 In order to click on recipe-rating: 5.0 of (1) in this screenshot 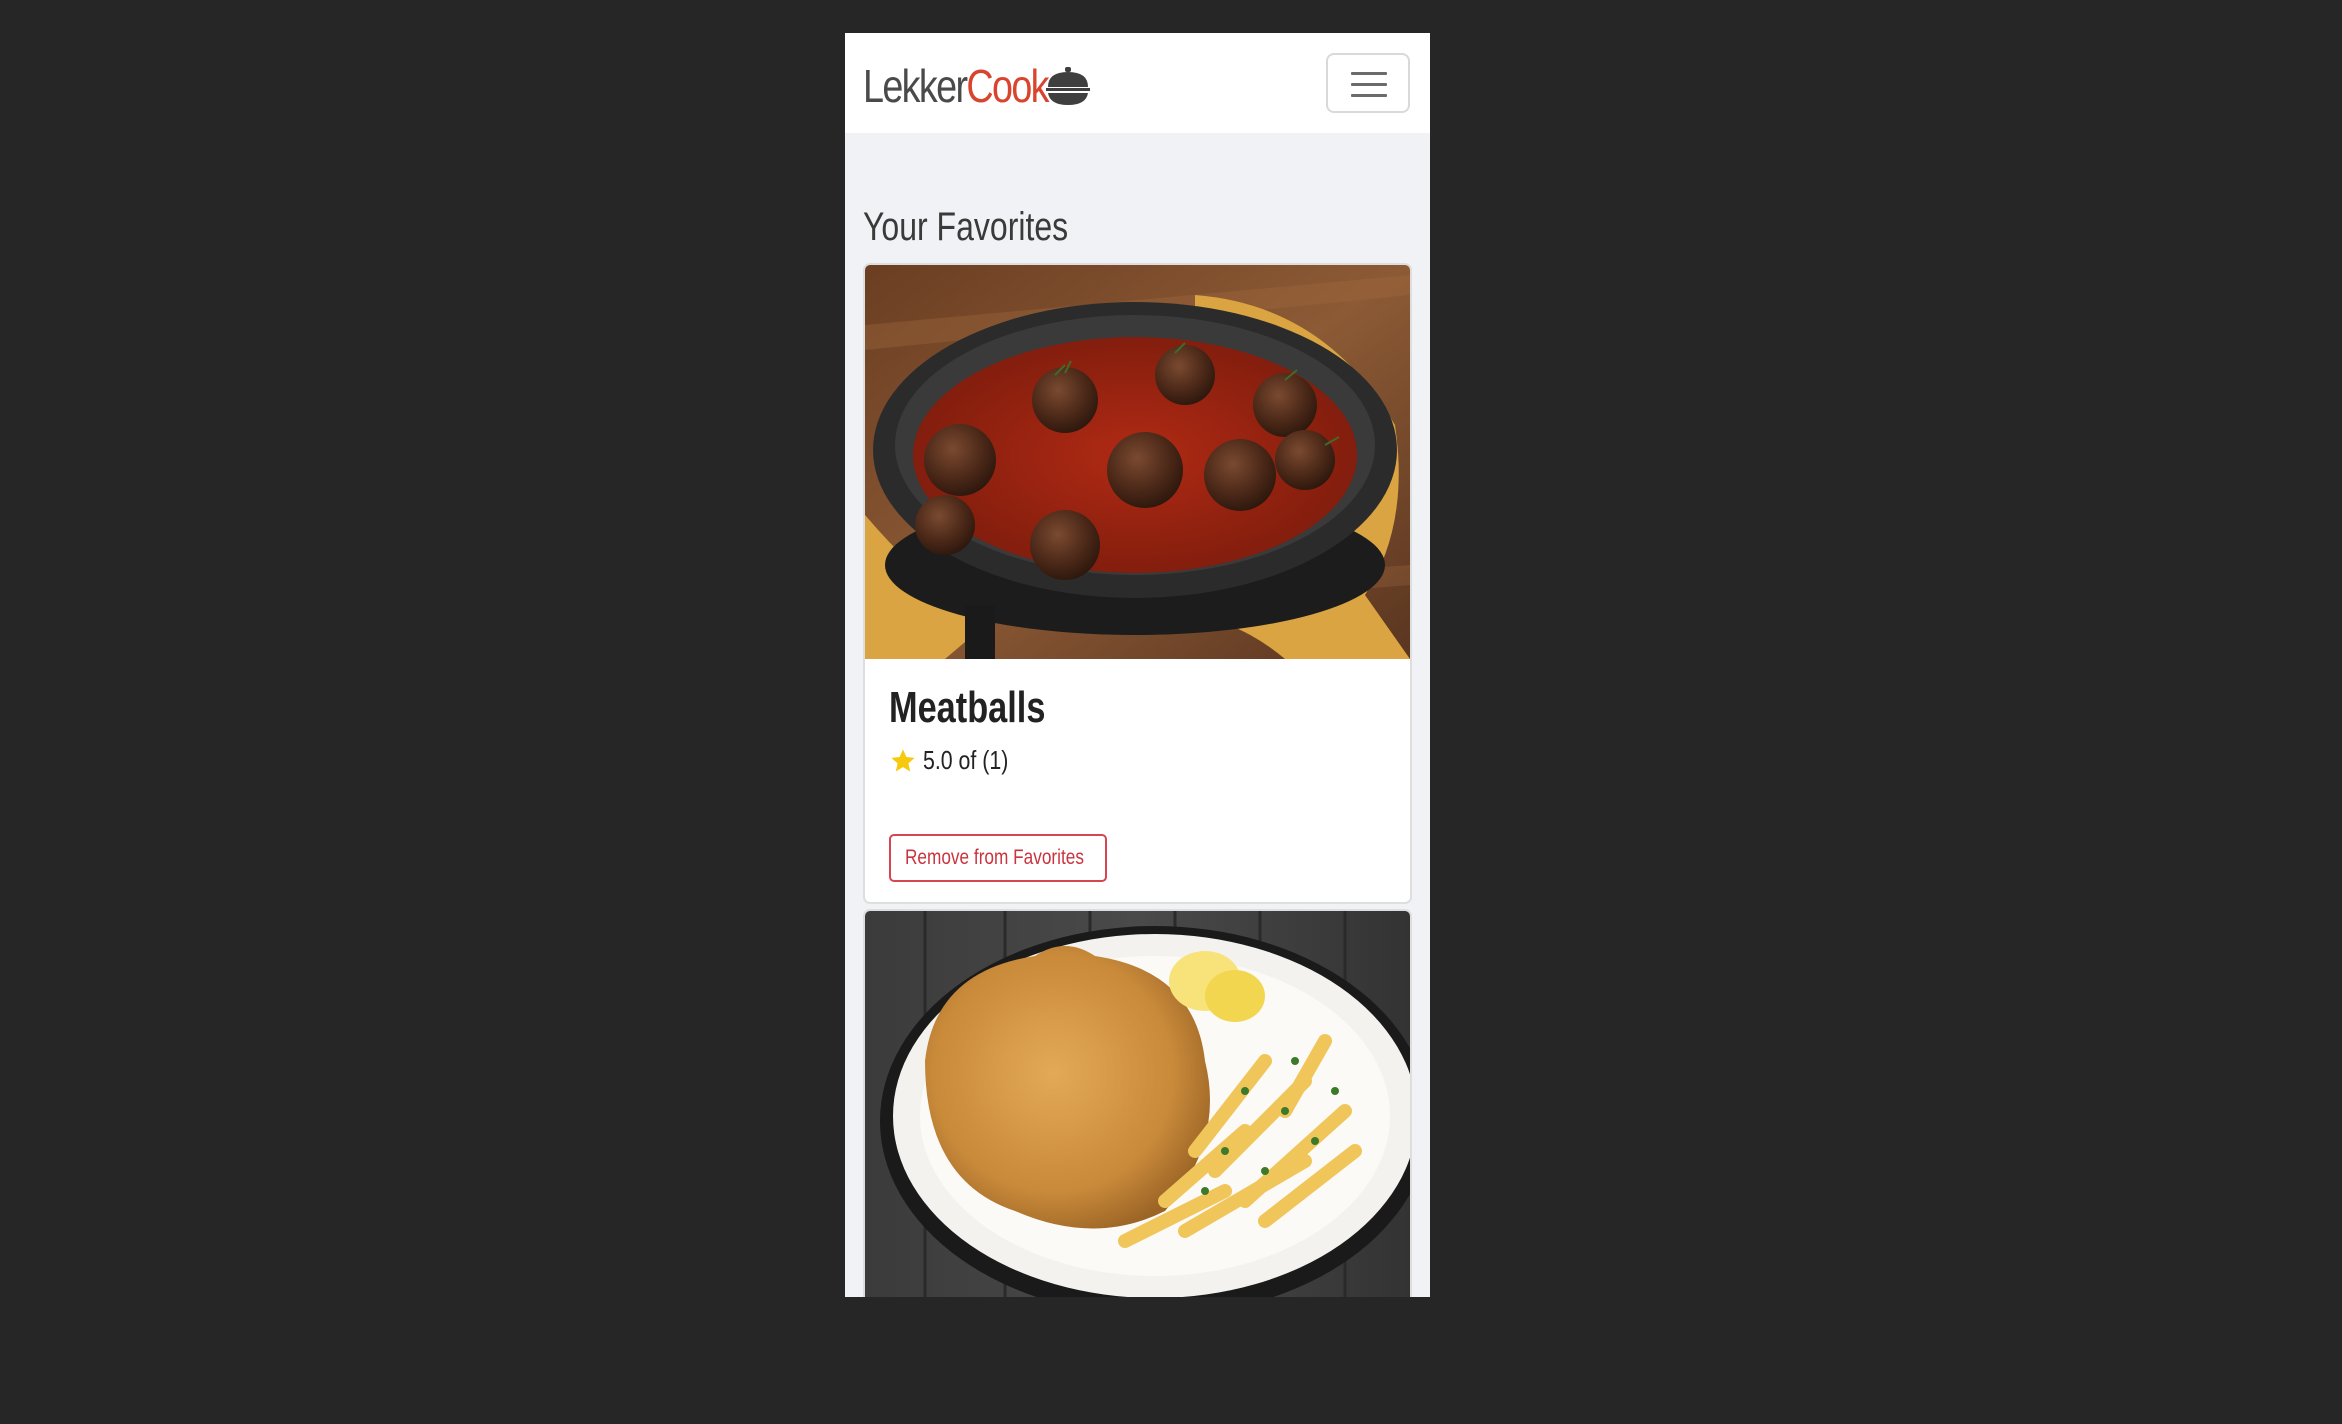, I will do `click(958, 760)`.